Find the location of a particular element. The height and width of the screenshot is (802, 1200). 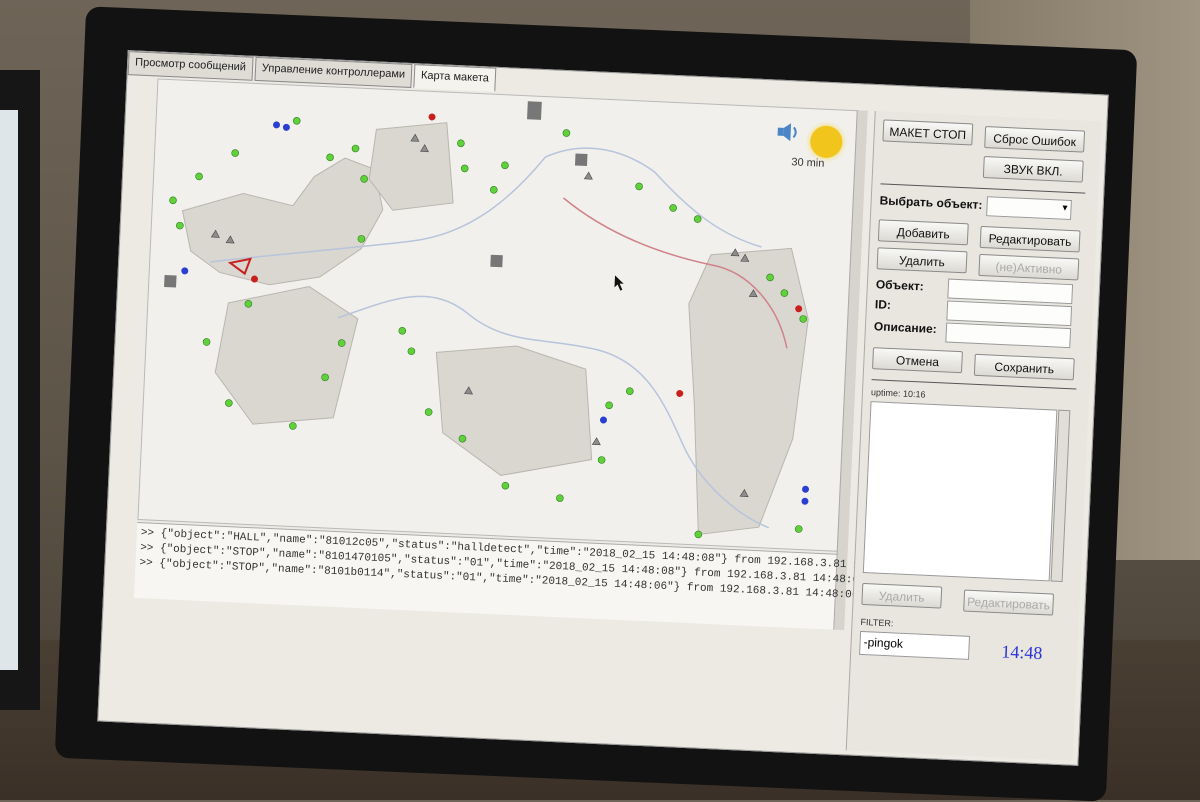

speaker-icon is located at coordinates (788, 132).